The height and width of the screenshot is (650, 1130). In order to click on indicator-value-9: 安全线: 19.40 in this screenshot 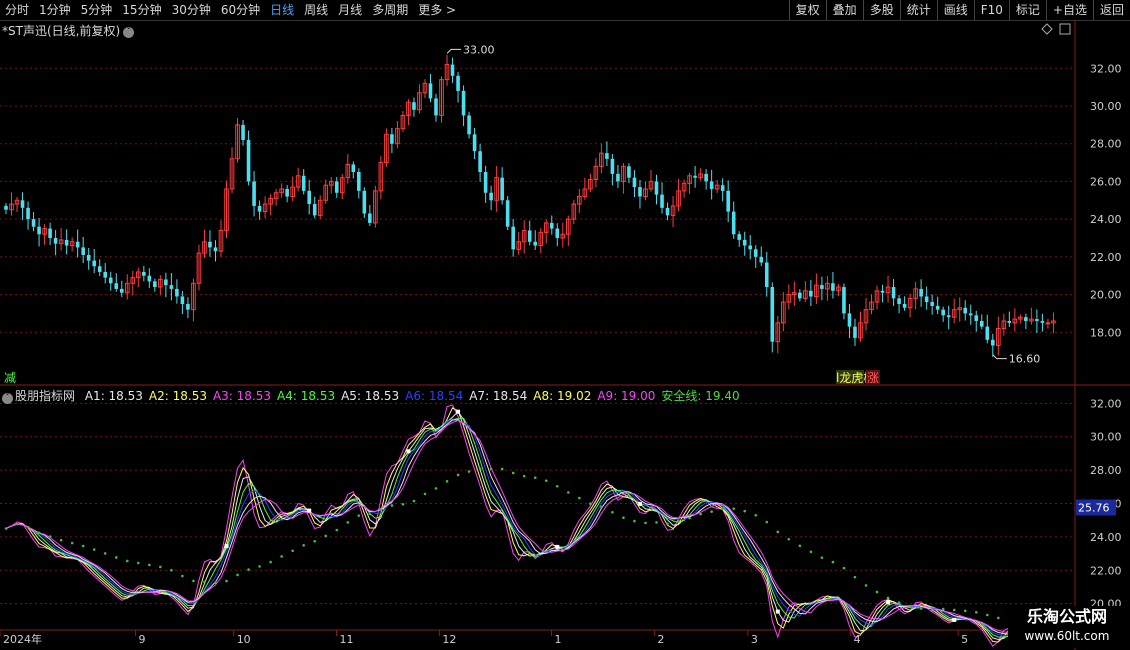, I will do `click(700, 396)`.